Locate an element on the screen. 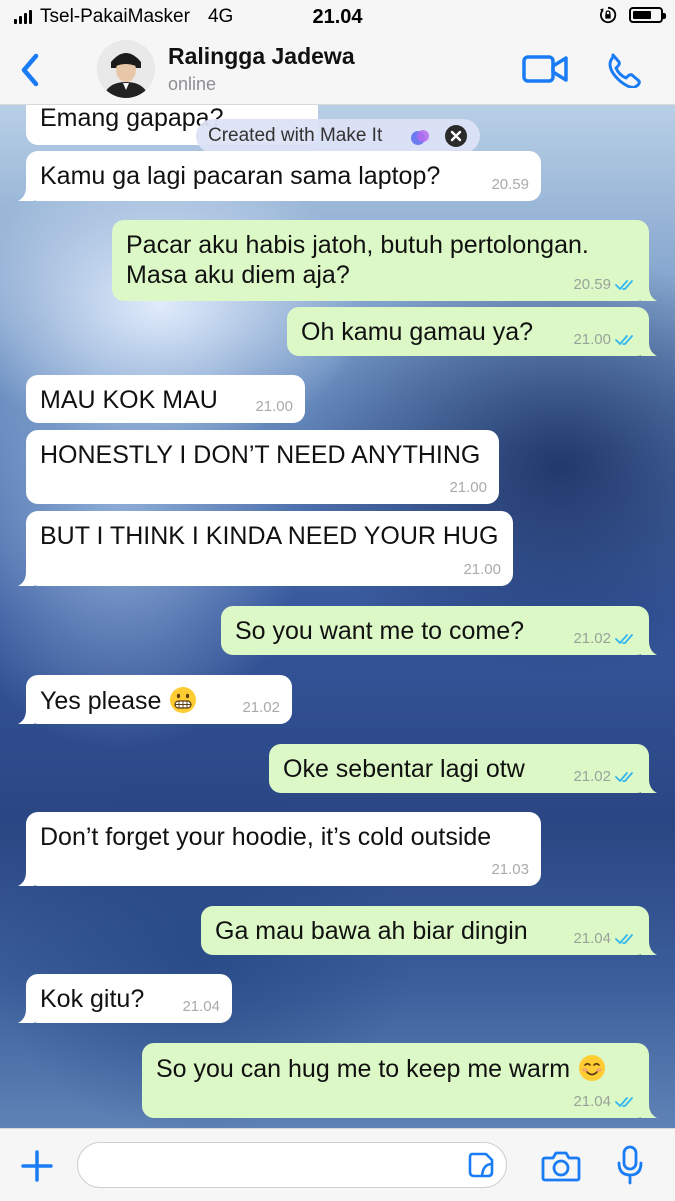  status-bar: Tsel-PakaiMasker 4G 21.04 is located at coordinates (337, 17).